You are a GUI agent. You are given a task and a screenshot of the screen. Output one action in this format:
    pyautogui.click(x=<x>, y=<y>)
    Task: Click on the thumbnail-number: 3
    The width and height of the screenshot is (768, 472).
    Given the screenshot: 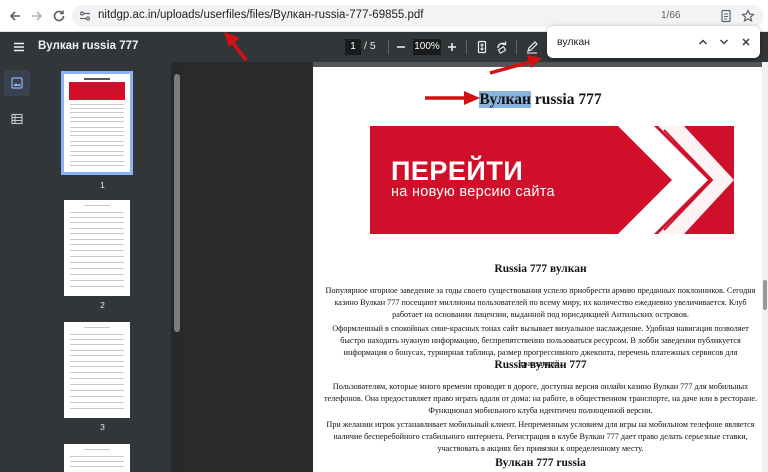 What is the action you would take?
    pyautogui.click(x=102, y=427)
    